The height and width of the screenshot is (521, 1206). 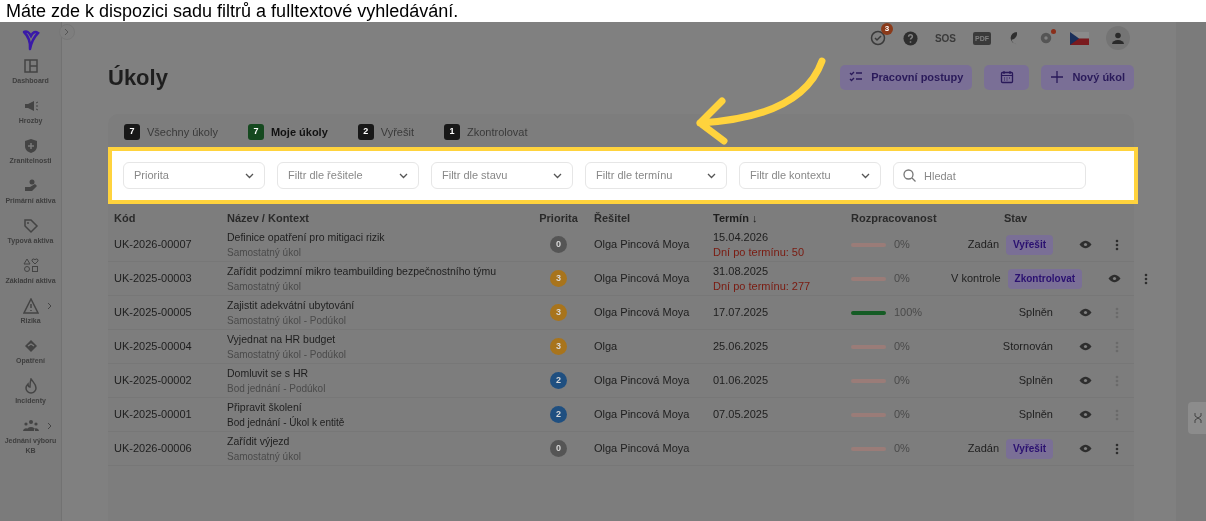 I want to click on status-text: Stornován, so click(x=1027, y=347).